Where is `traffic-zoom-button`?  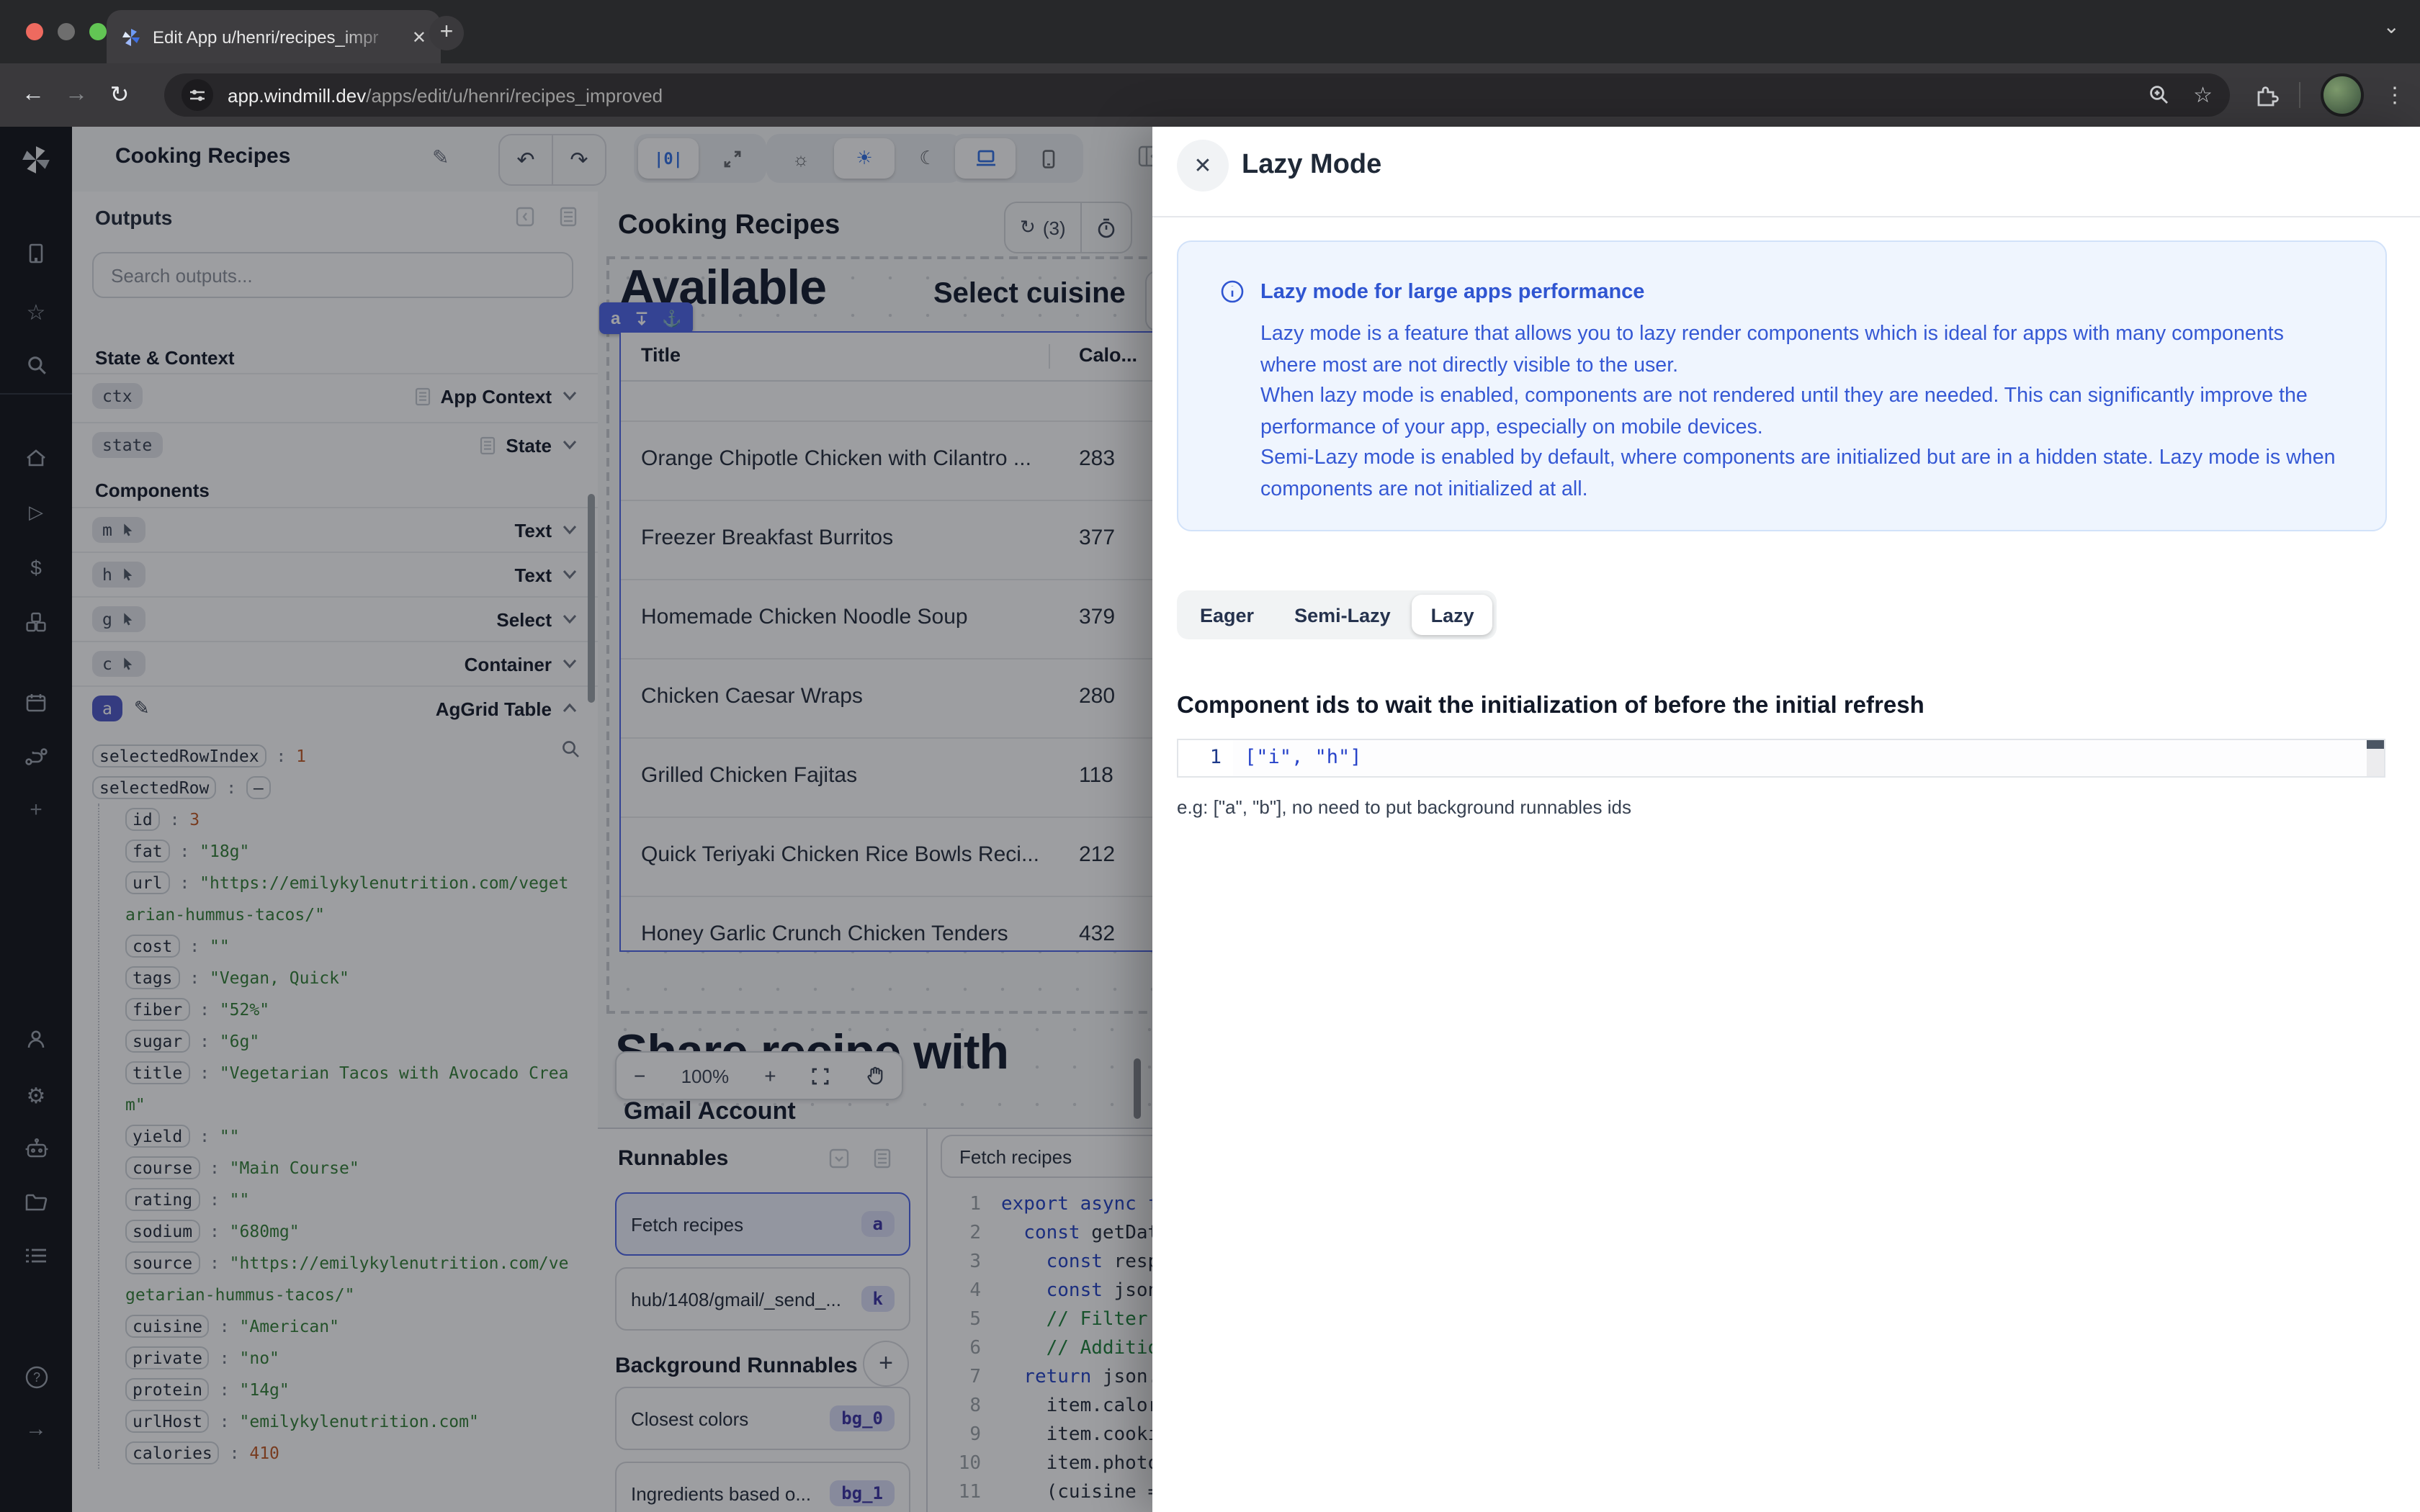
traffic-zoom-button is located at coordinates (98, 31).